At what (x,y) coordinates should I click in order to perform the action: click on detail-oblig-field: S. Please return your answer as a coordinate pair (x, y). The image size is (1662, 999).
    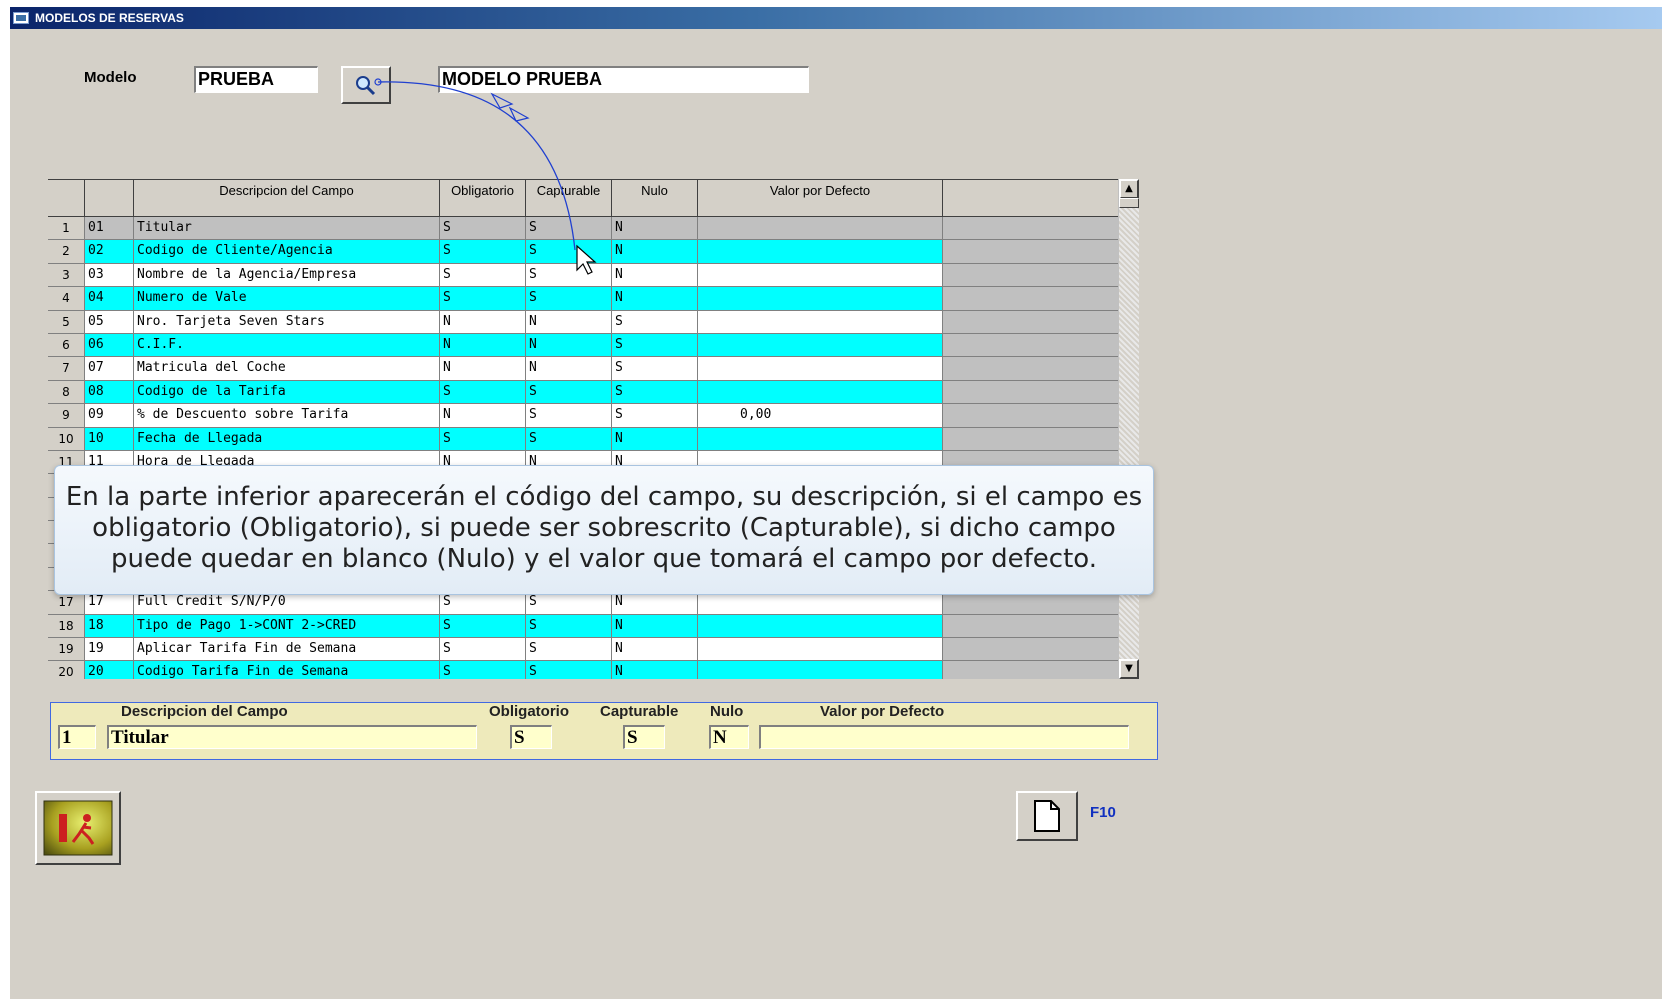
    Looking at the image, I should click on (531, 737).